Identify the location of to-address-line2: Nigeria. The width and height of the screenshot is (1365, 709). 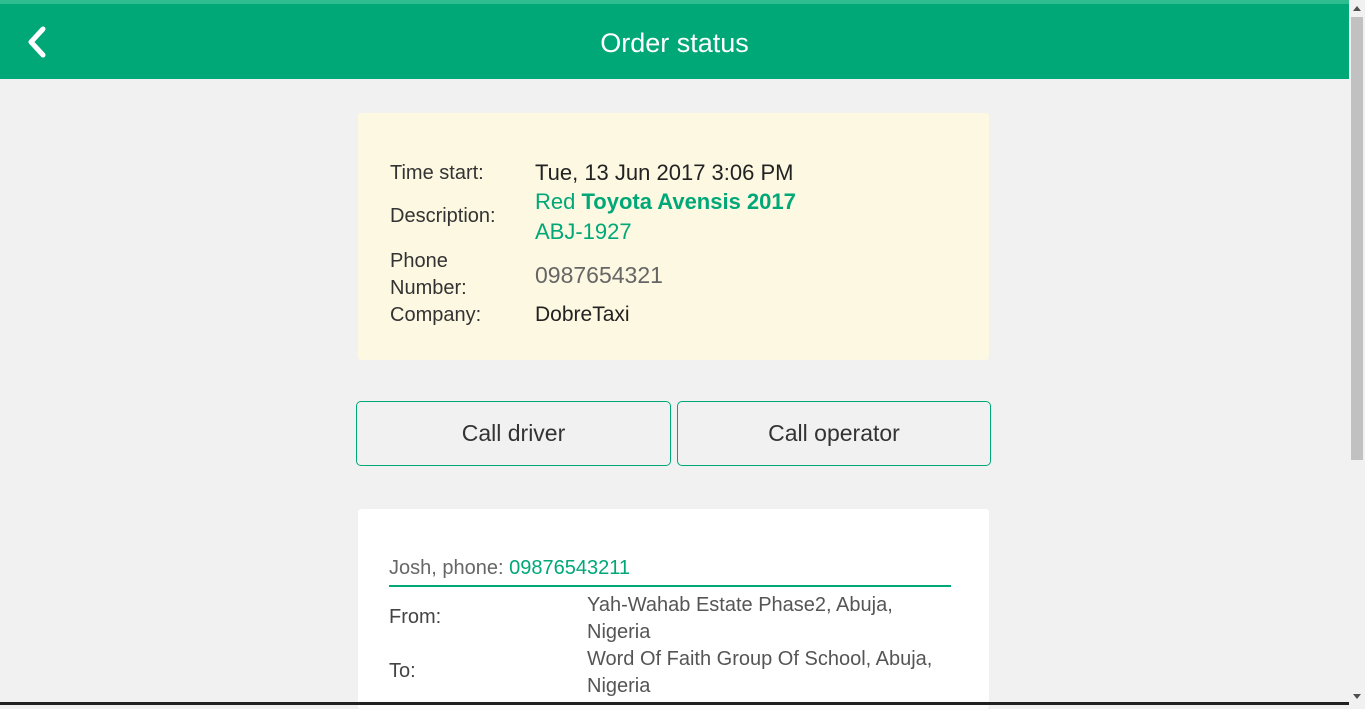
(619, 686).